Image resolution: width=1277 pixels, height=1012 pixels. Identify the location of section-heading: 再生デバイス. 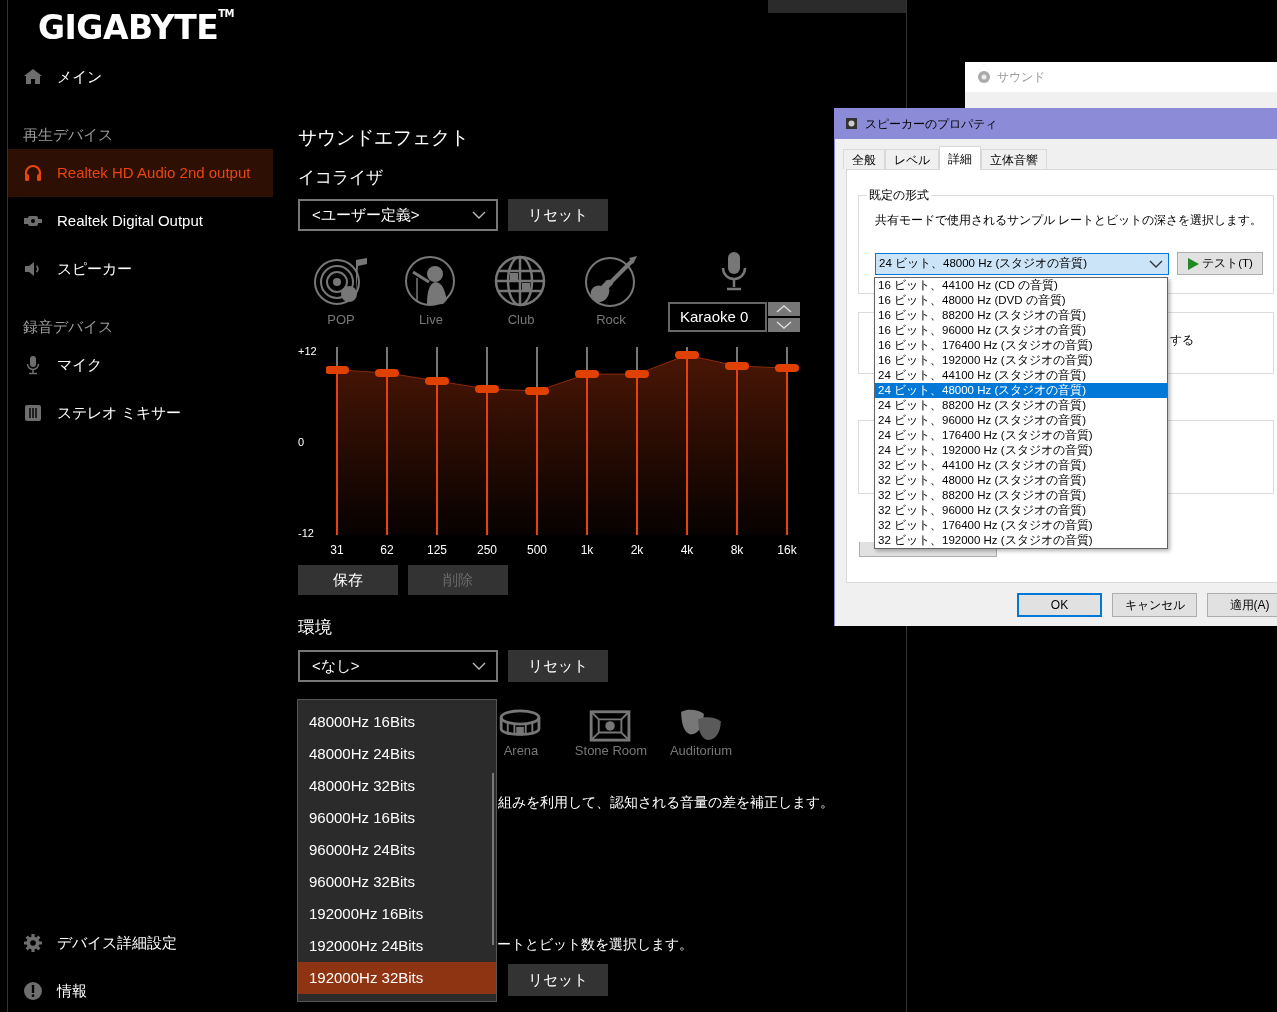
(68, 135).